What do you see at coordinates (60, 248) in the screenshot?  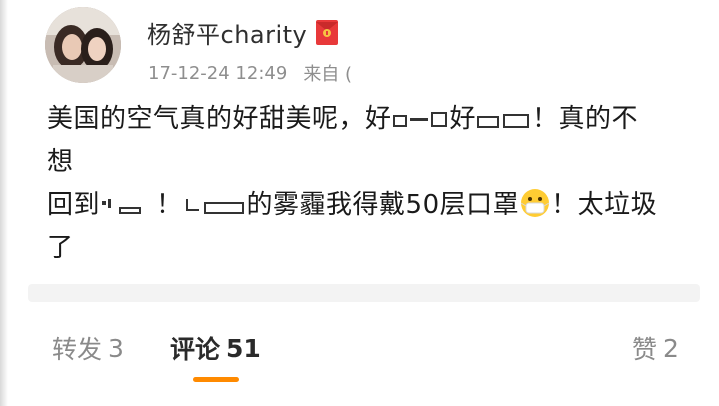 I see `post-text: 了` at bounding box center [60, 248].